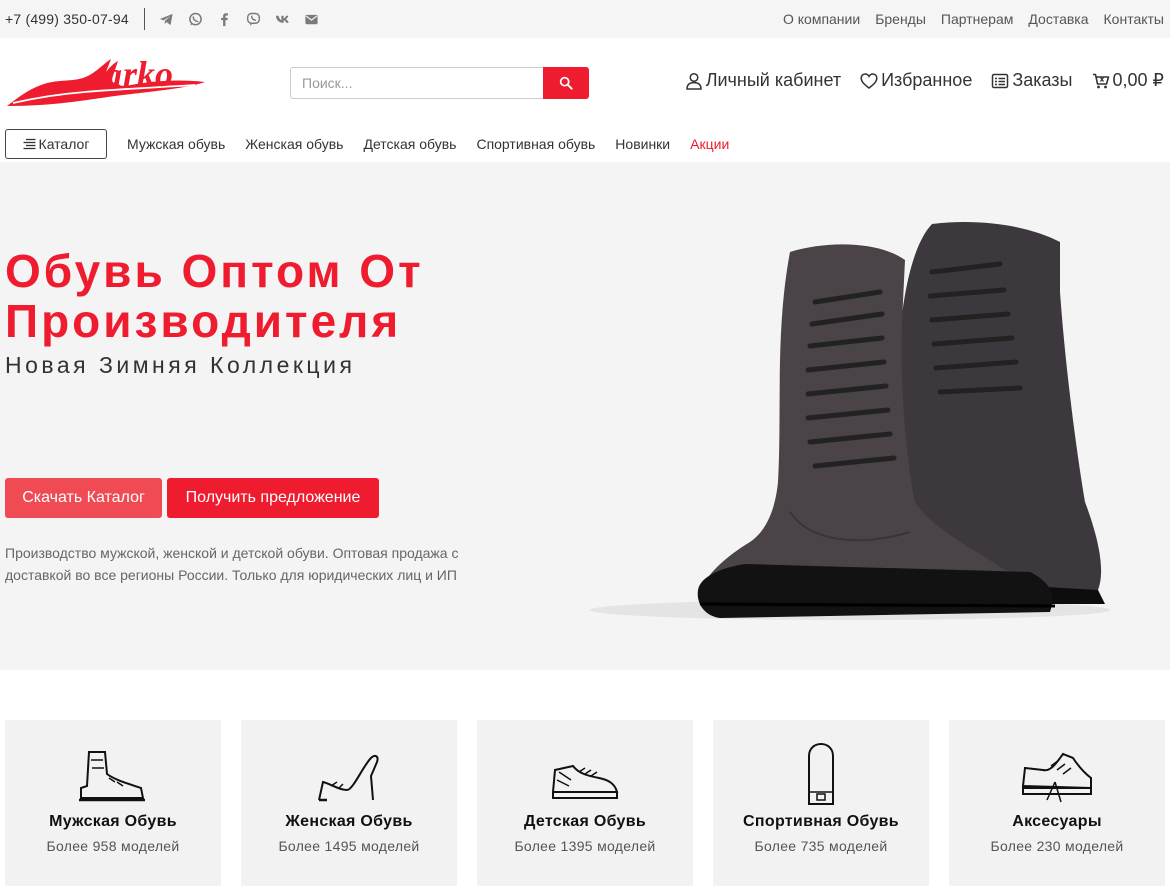 Image resolution: width=1170 pixels, height=886 pixels. Describe the element at coordinates (1058, 19) in the screenshot. I see `top-link-delivery: Доставка` at that location.